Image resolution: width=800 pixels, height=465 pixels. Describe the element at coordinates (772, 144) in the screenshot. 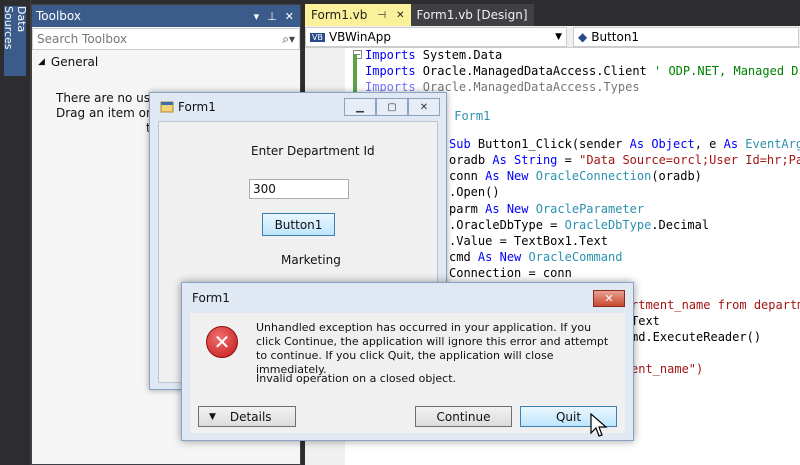

I see `code-token: EventArgs` at that location.